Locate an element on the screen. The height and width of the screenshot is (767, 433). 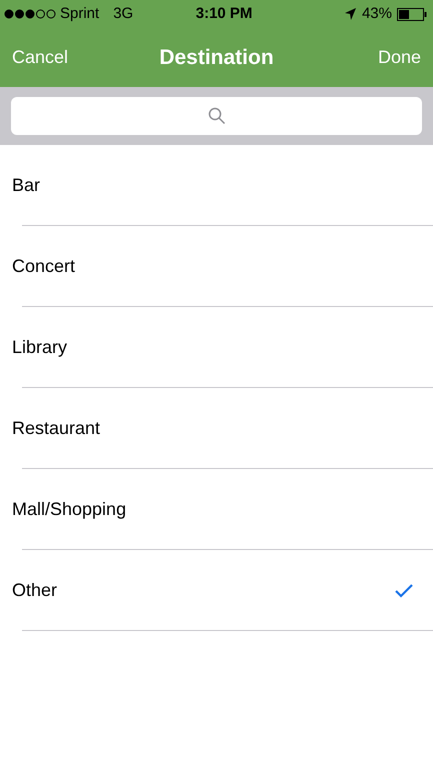
signal-icon is located at coordinates (30, 14).